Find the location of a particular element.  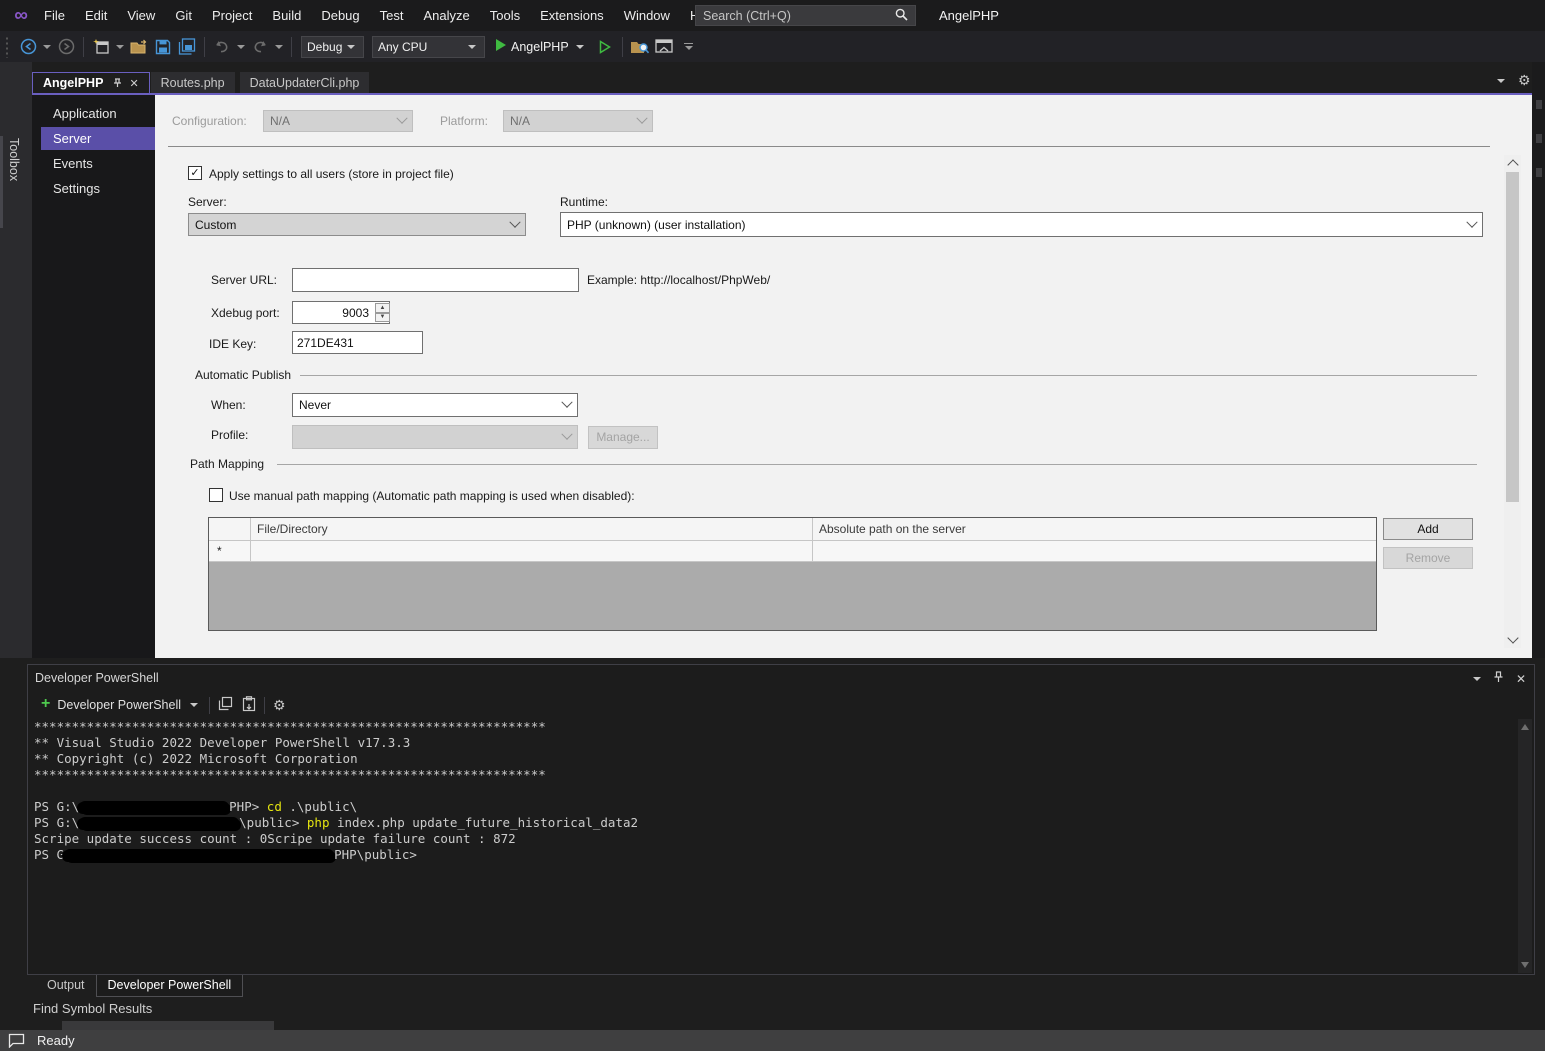

apply-settings-checkbox: ✓ is located at coordinates (195, 173).